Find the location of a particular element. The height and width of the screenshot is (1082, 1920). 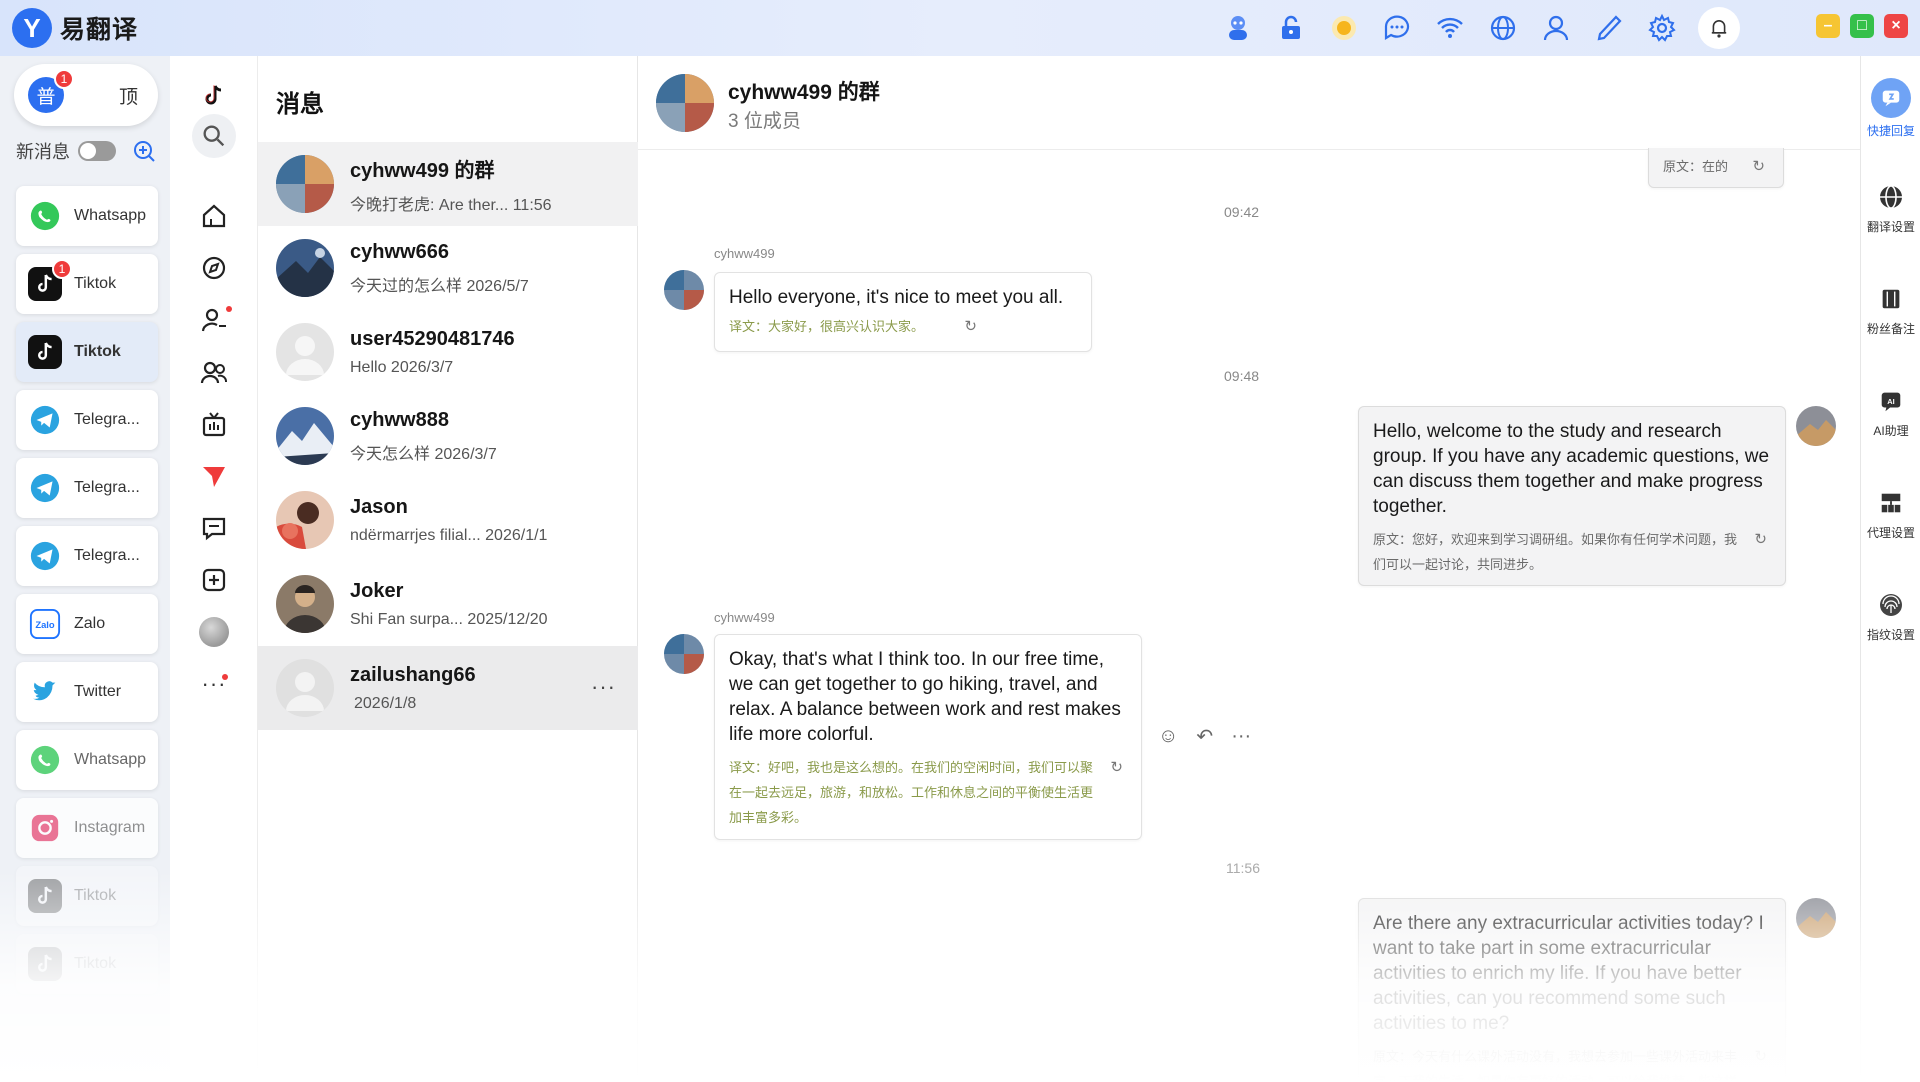

mode-switch: 普 1 顶 is located at coordinates (86, 95).